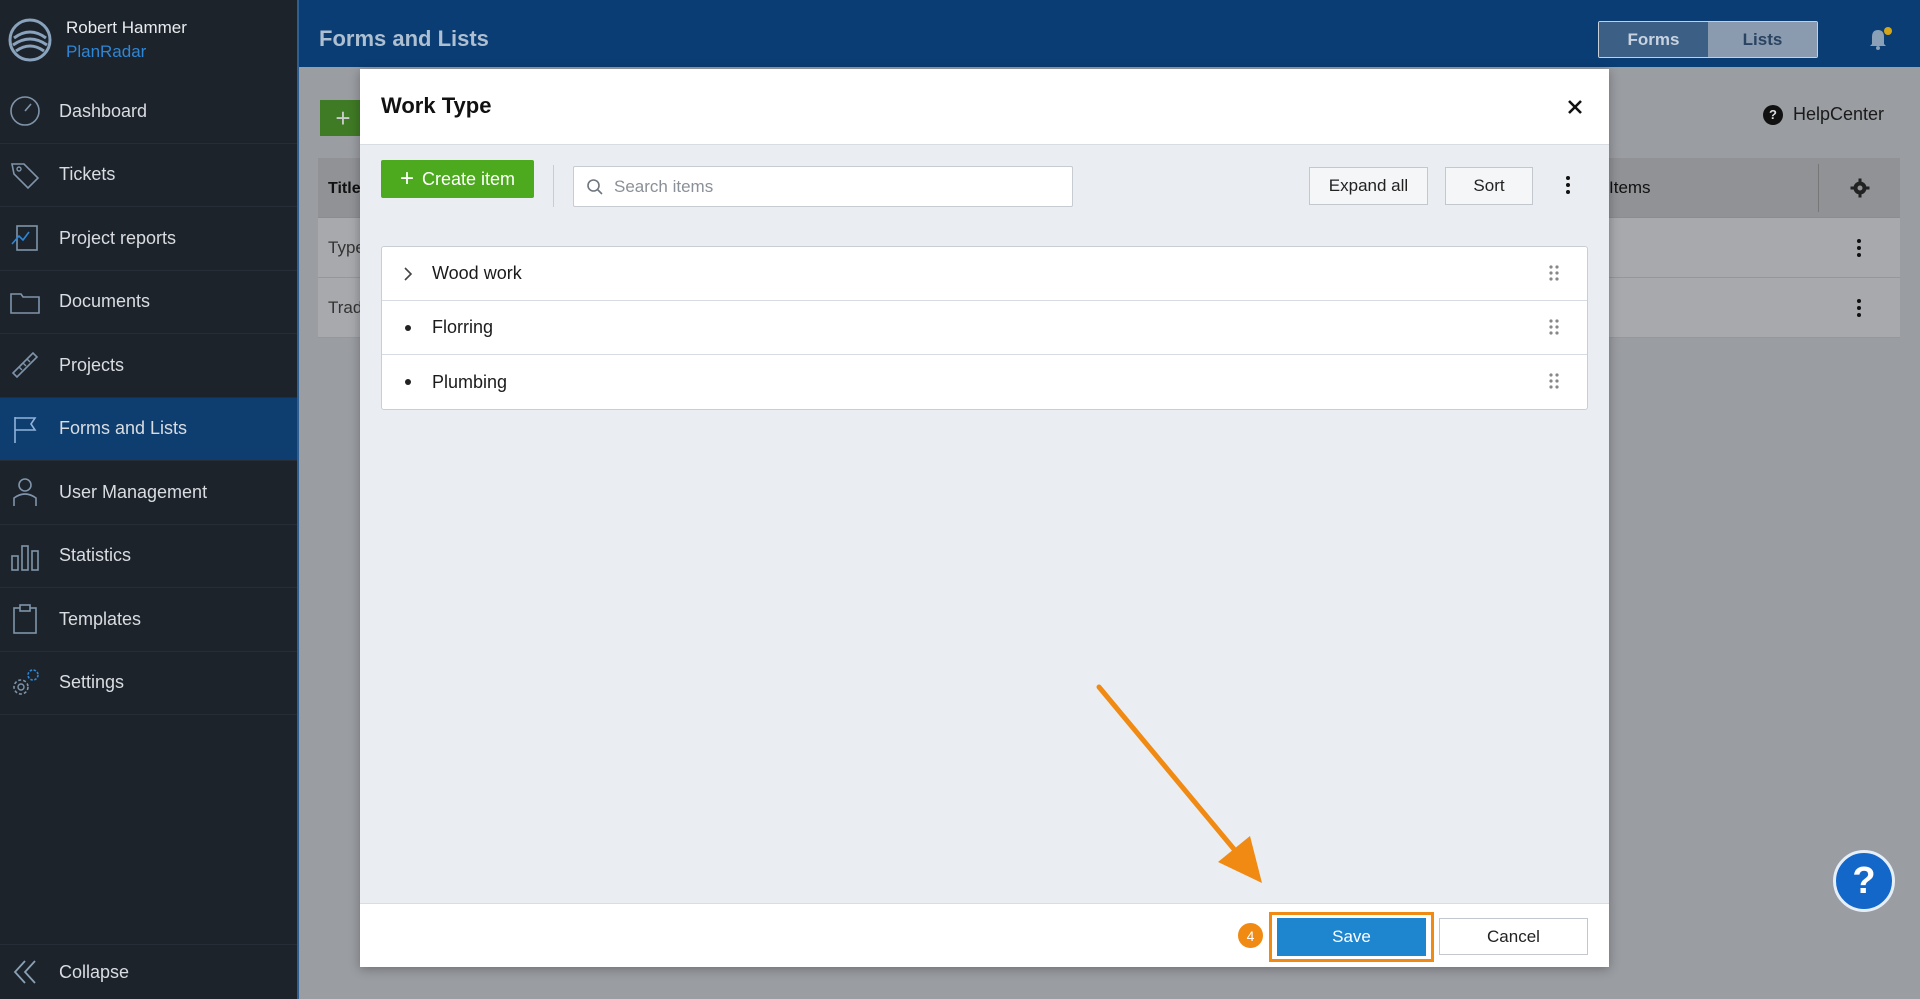  What do you see at coordinates (126, 27) in the screenshot?
I see `user-name: Robert Hammer` at bounding box center [126, 27].